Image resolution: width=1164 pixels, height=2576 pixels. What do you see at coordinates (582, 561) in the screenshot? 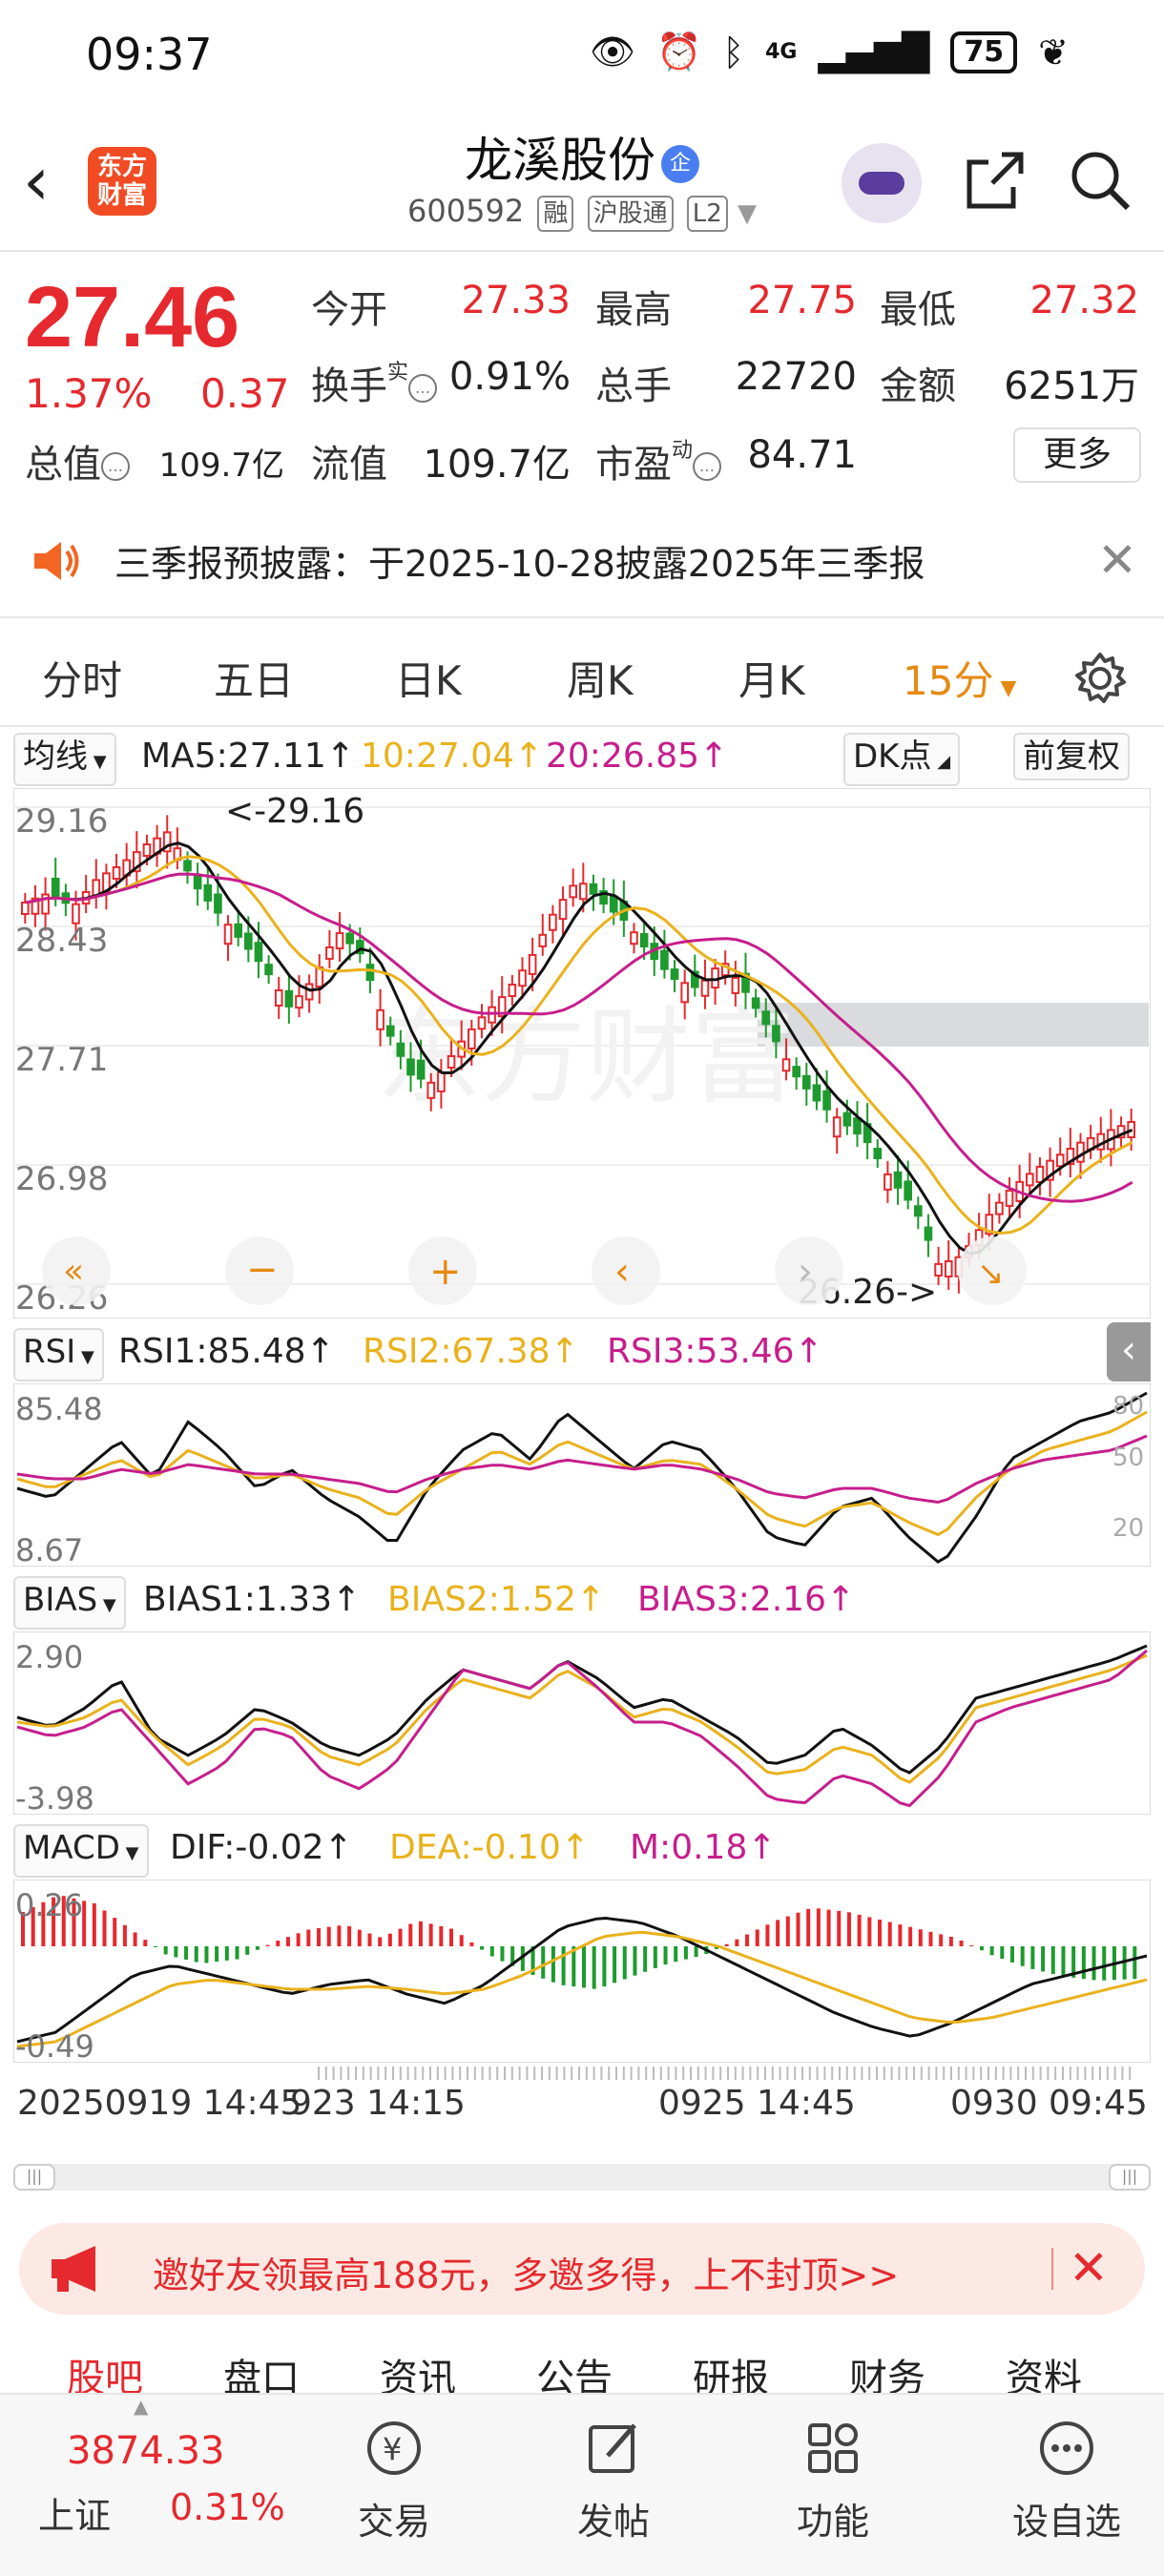
I see `notice-bar: 三季报预披露：于2025-10-28披露2025年三季报 ✕` at bounding box center [582, 561].